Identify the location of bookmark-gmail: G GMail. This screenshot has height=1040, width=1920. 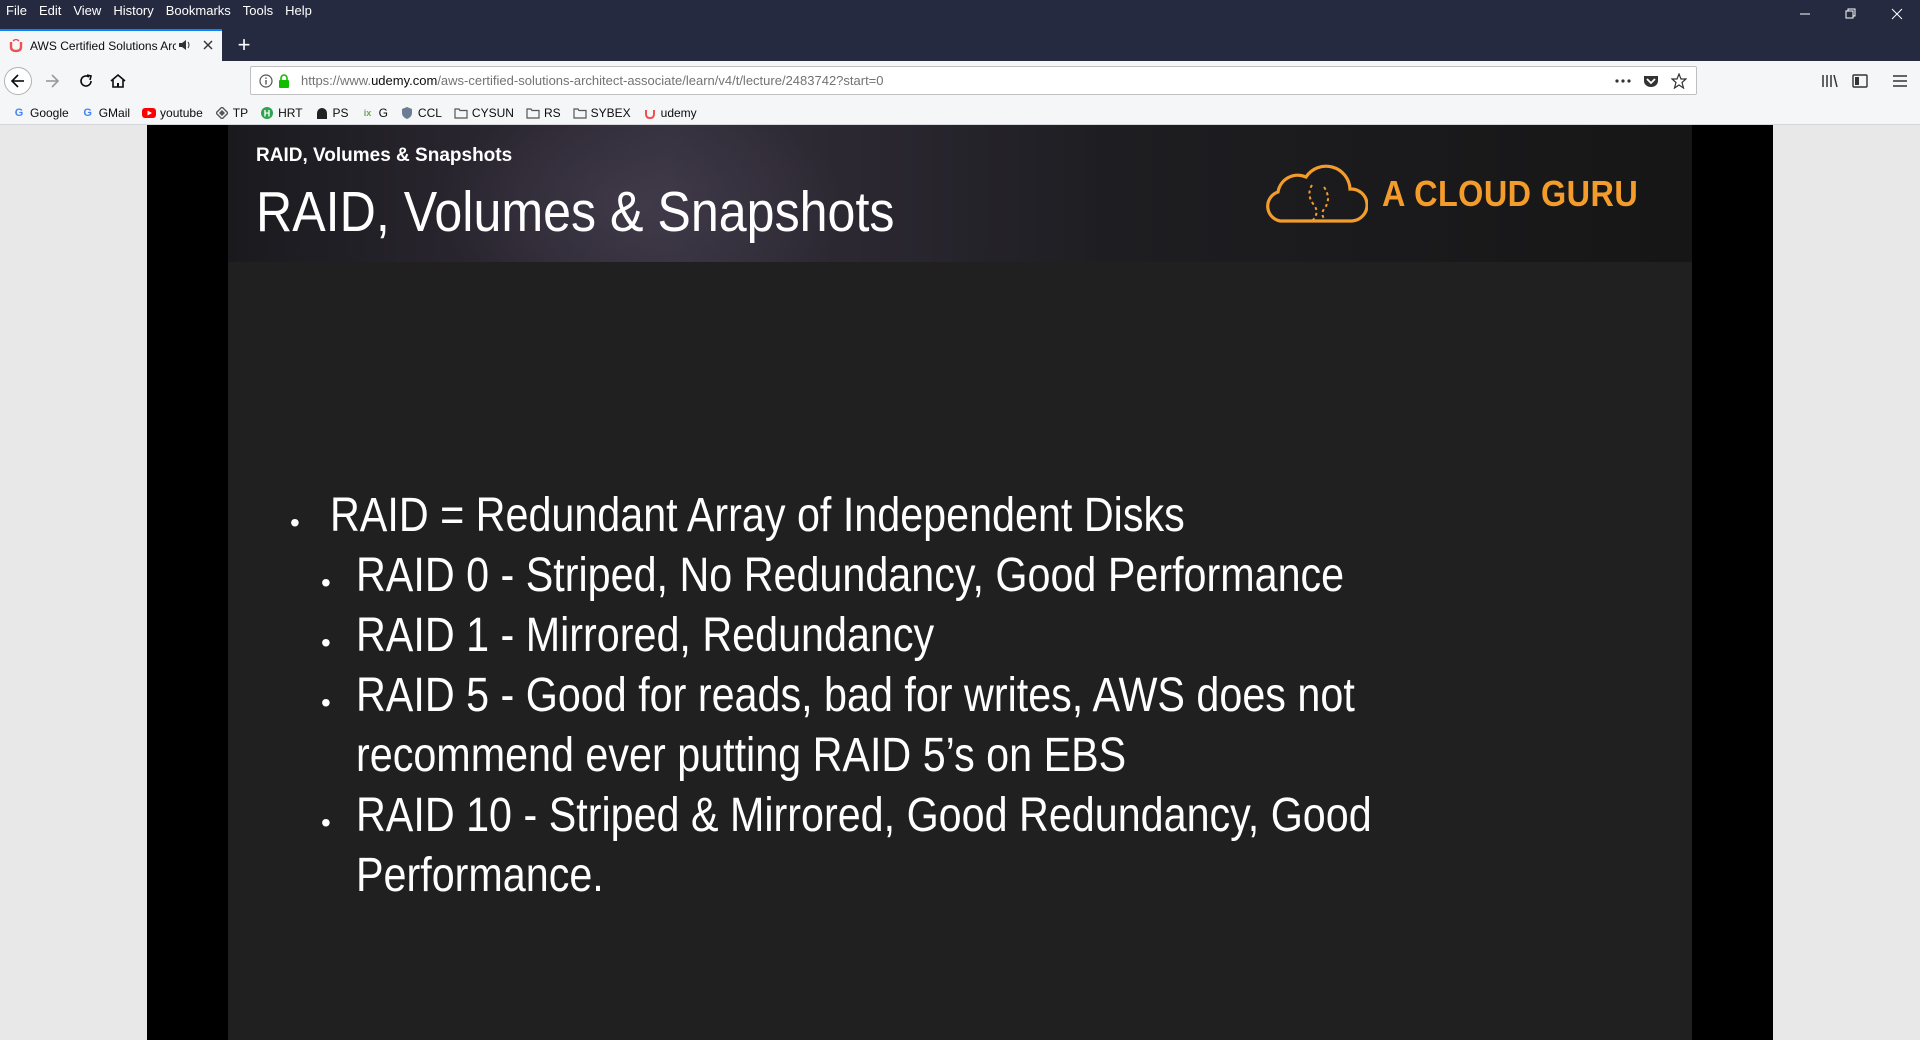
(105, 113).